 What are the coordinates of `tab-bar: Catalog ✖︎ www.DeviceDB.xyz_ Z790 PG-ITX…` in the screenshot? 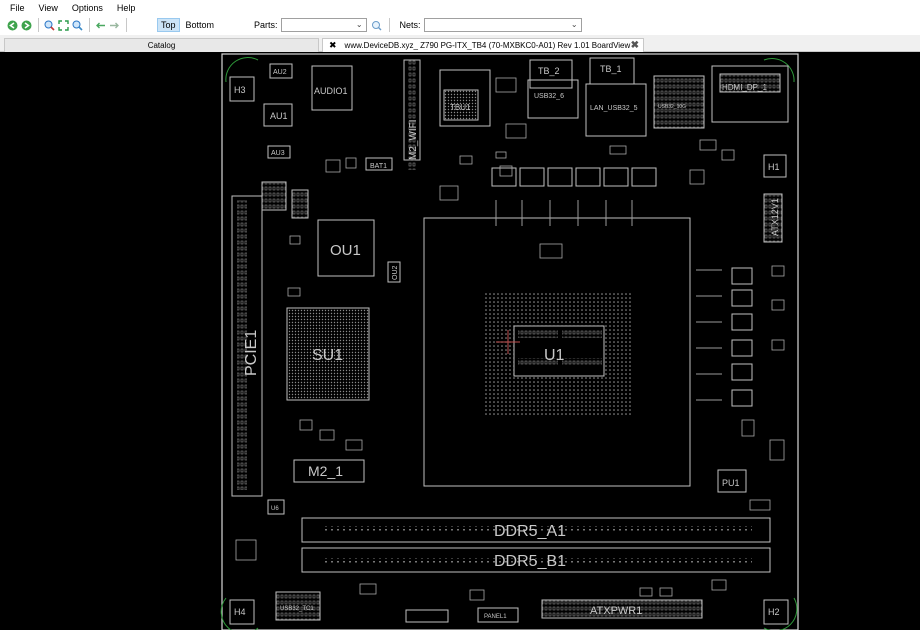 It's located at (460, 43).